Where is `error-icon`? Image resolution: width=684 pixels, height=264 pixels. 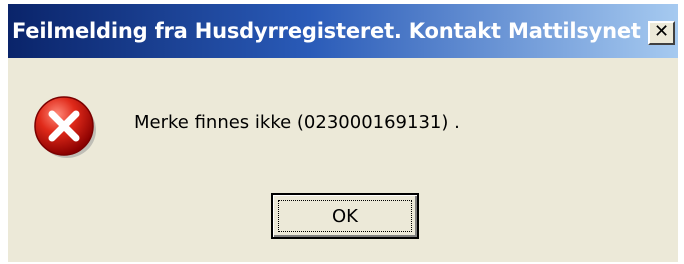 error-icon is located at coordinates (65, 127).